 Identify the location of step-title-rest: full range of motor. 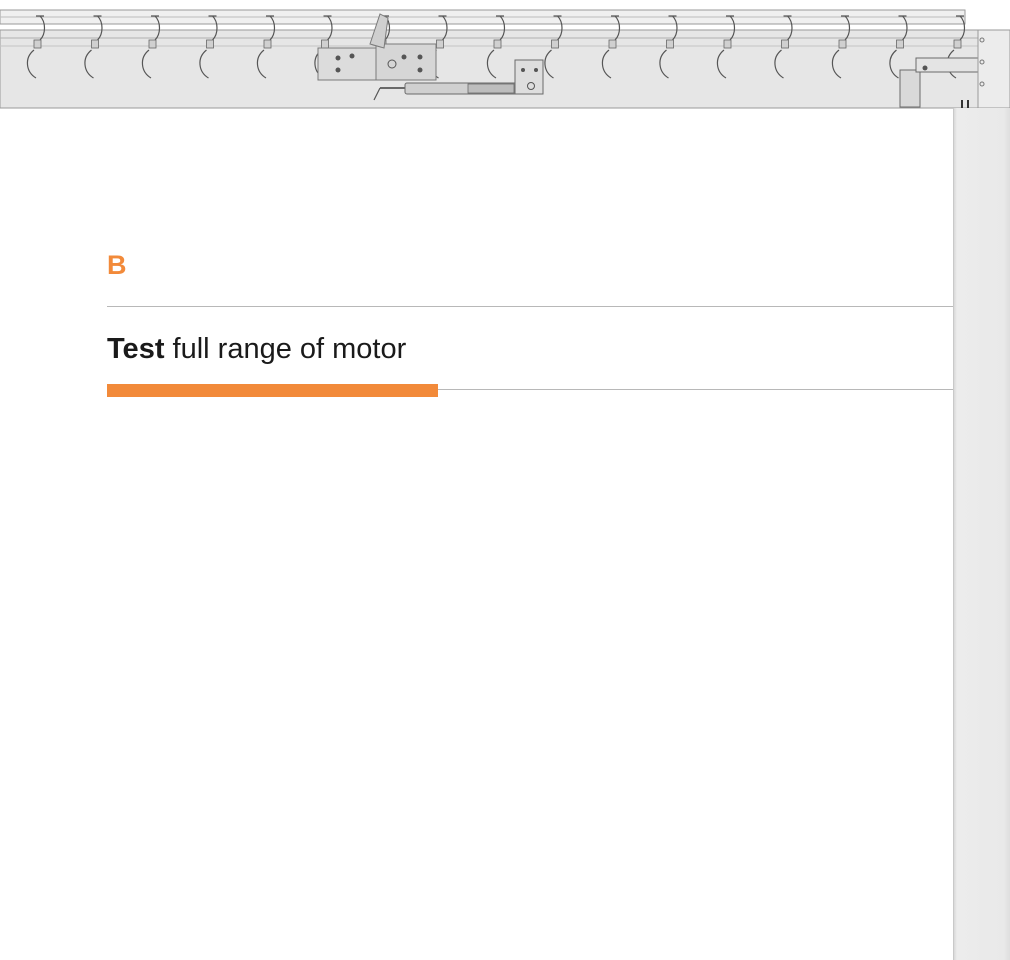
(285, 349).